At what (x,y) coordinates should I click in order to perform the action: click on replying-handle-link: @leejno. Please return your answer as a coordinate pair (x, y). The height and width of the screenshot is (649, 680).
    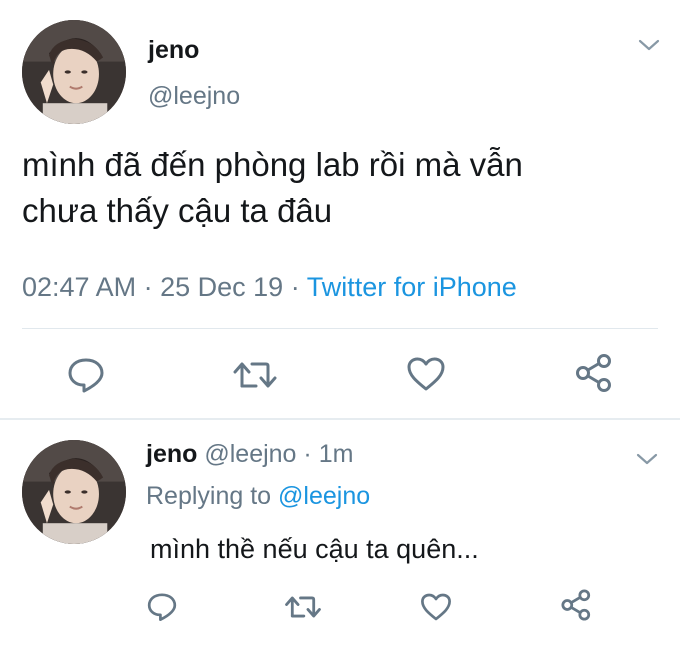
    Looking at the image, I should click on (324, 496).